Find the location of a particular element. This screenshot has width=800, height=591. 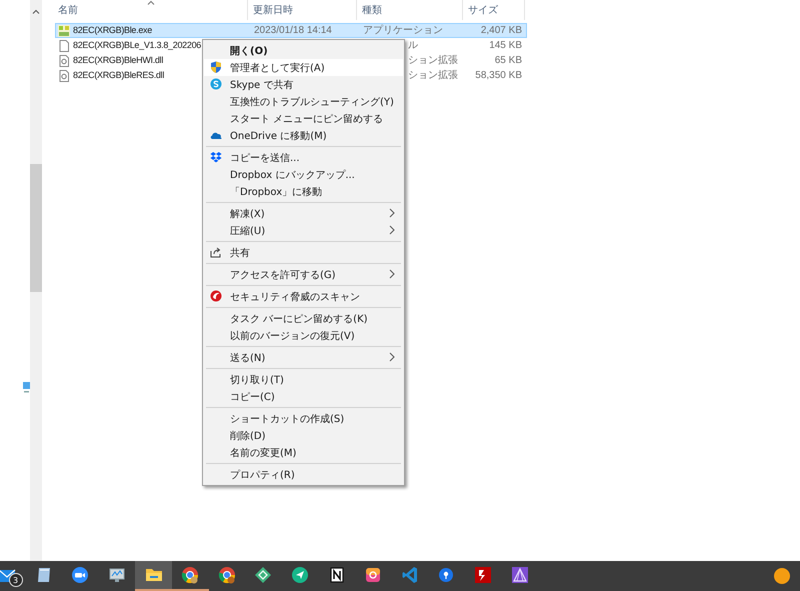

rainbow-square-icon is located at coordinates (373, 575).